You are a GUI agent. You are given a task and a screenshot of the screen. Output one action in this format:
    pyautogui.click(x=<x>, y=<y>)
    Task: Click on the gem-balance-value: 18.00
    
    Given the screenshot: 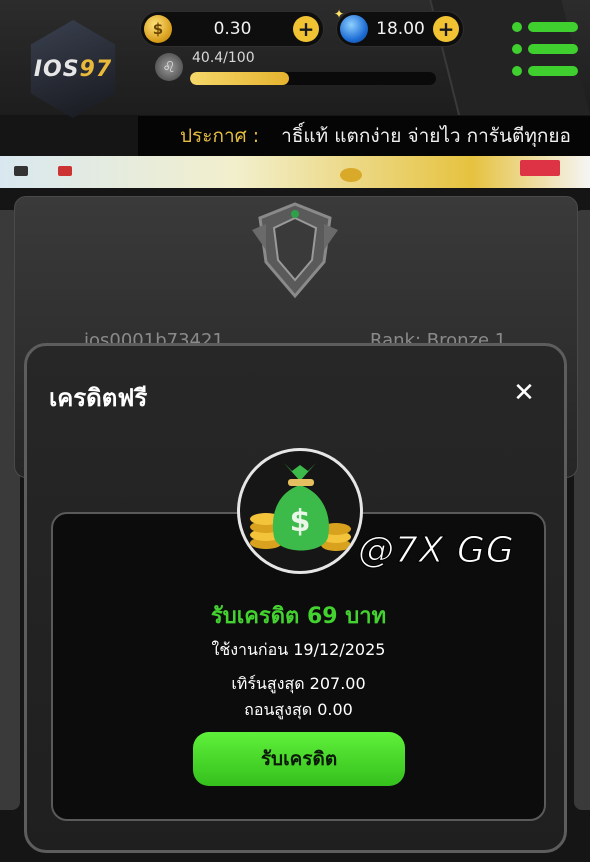 What is the action you would take?
    pyautogui.click(x=400, y=29)
    